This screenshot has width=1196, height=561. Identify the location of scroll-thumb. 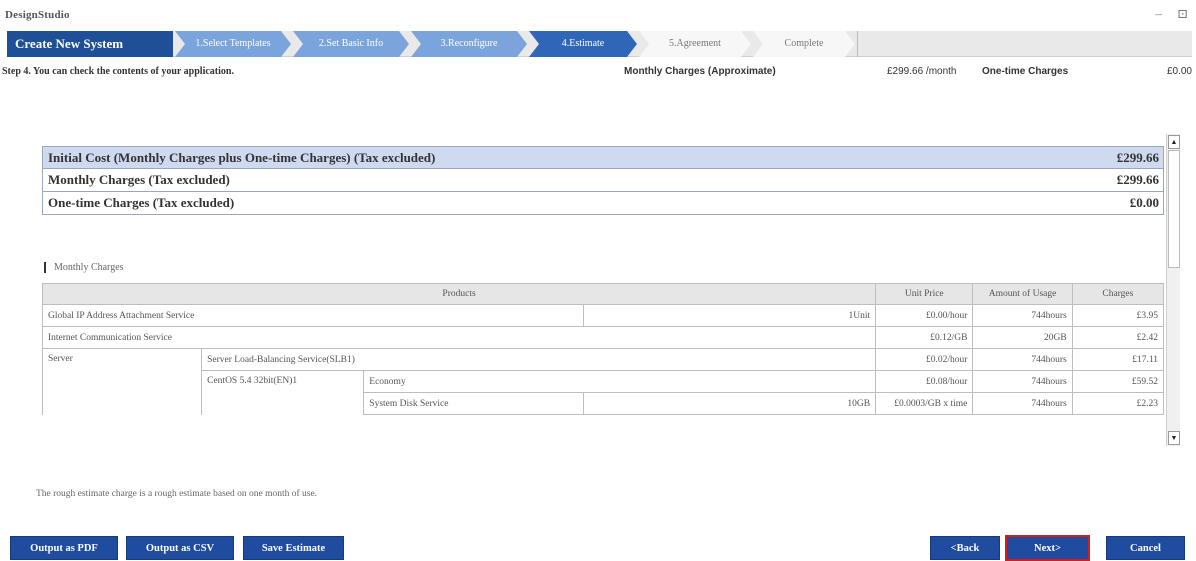
(1174, 209).